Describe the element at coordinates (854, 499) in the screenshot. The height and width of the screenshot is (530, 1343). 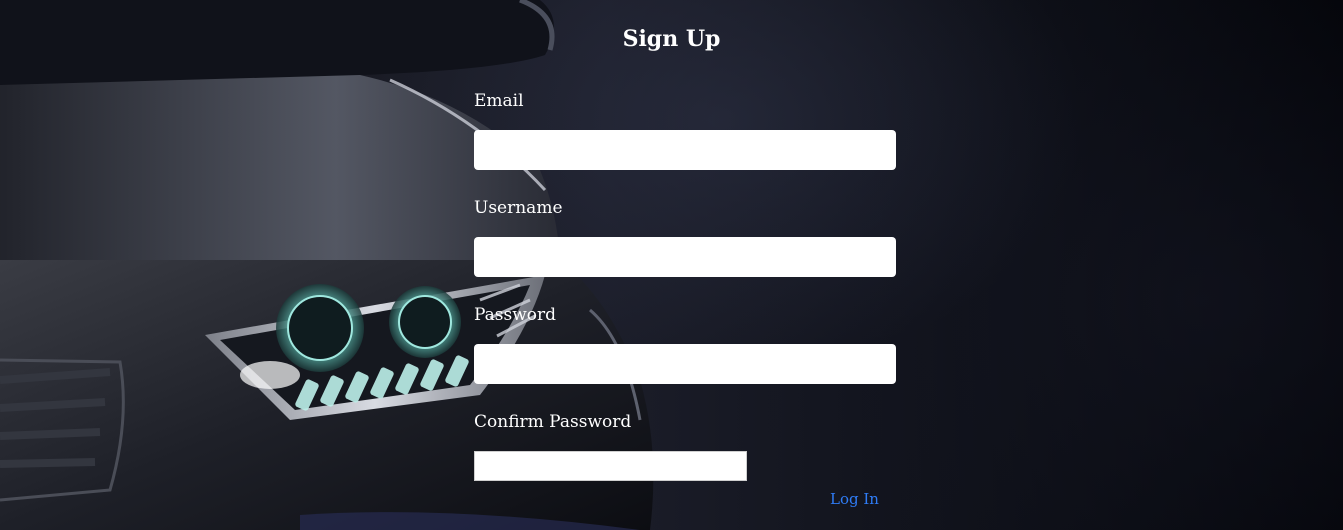
I see `login-link: Log In` at that location.